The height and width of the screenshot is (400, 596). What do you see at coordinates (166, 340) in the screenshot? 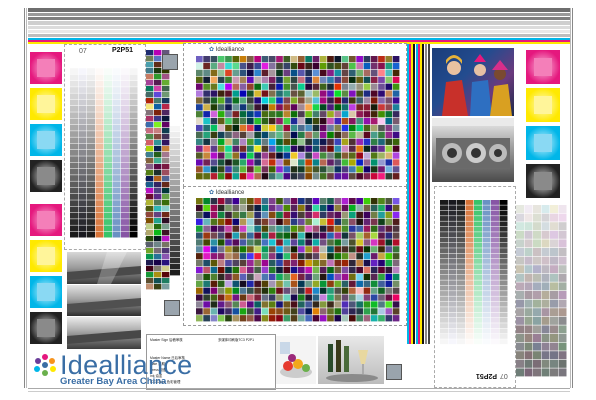
I see `info-line-1: Master Sign 后稿审核` at bounding box center [166, 340].